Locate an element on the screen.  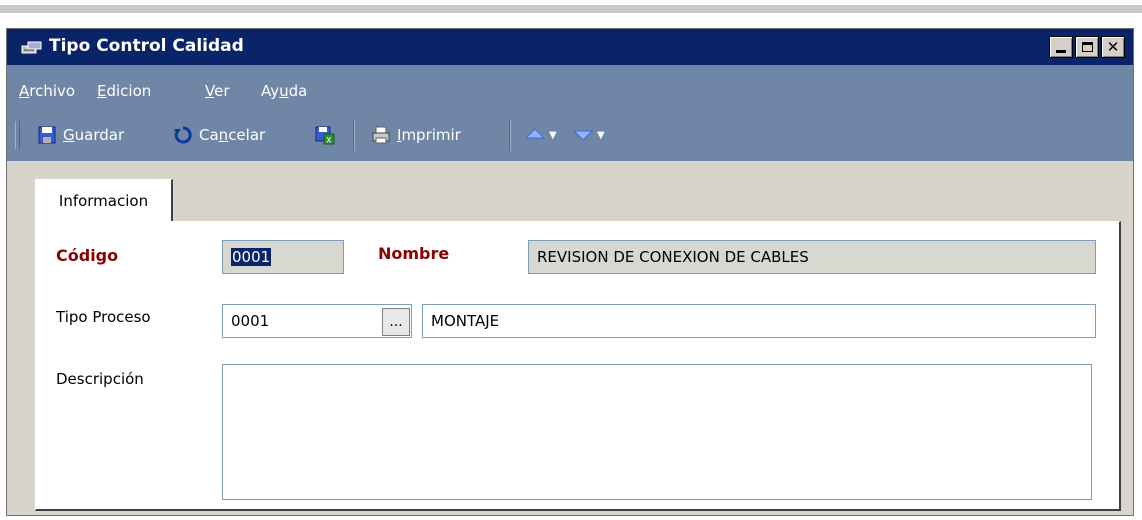
close-button: ✕ is located at coordinates (1113, 47).